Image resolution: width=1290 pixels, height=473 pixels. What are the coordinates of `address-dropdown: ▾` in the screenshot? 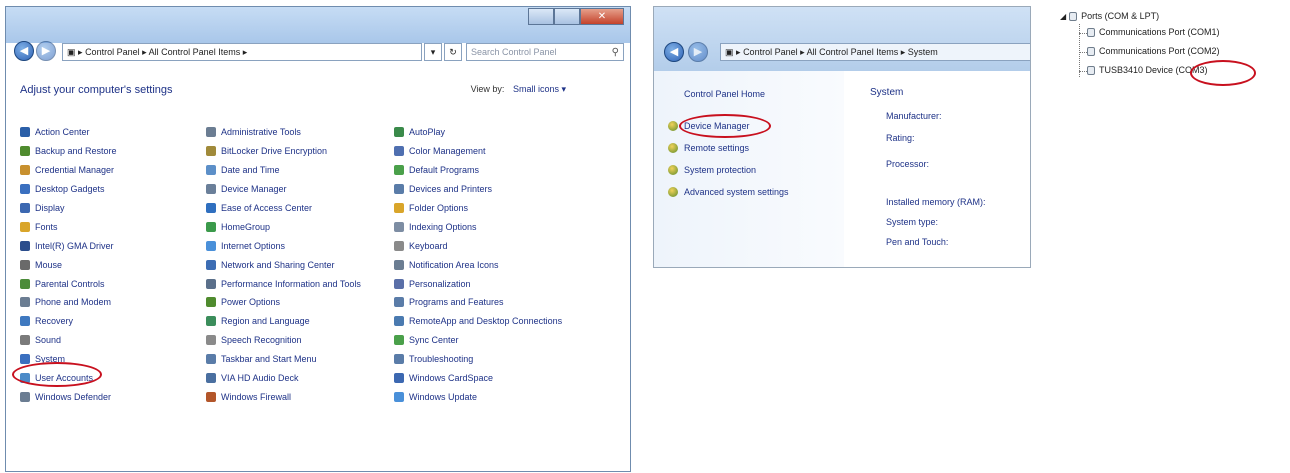 It's located at (433, 52).